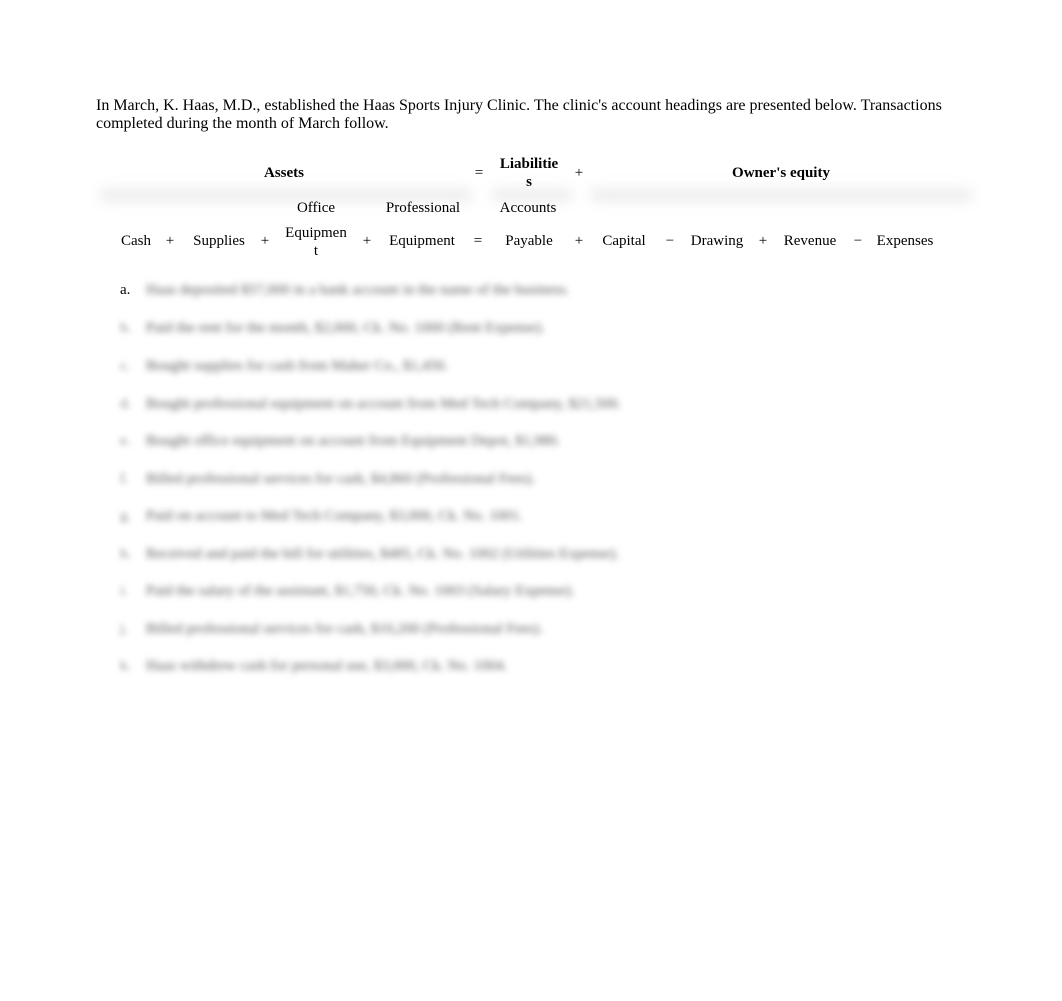  I want to click on item-label: c., so click(125, 366).